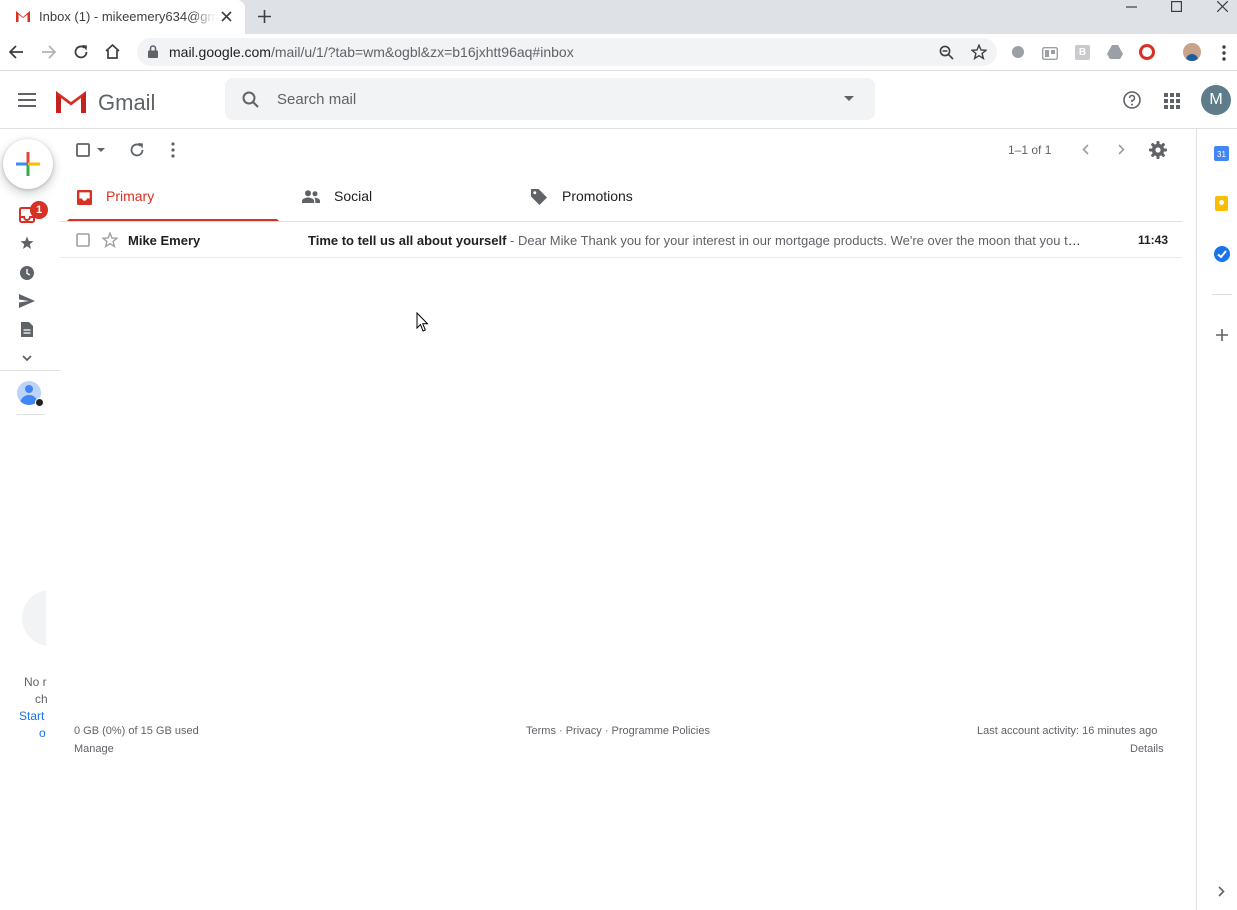 This screenshot has height=910, width=1237. What do you see at coordinates (539, 197) in the screenshot?
I see `promotions-tag-icon` at bounding box center [539, 197].